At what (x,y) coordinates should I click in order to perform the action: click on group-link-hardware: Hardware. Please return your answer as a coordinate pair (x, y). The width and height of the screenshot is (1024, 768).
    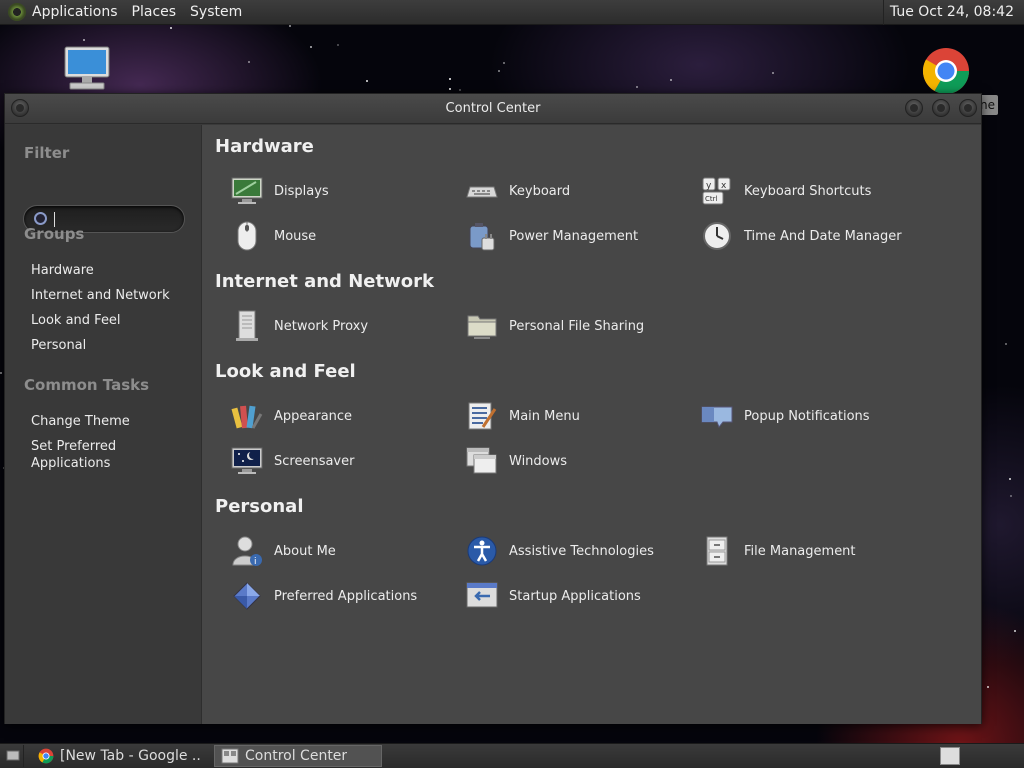
    Looking at the image, I should click on (111, 270).